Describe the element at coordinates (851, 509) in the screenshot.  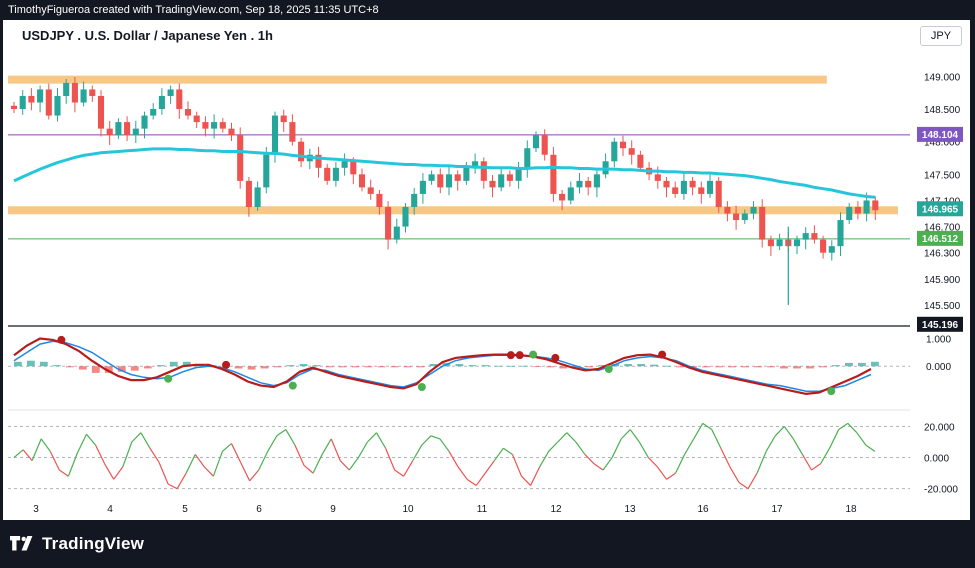
I see `x-axis-tick: 18` at that location.